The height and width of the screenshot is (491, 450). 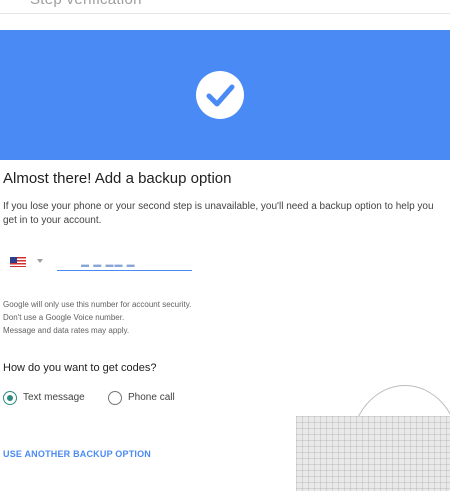 I want to click on phone-number-input: ▬ ▬ ▬▬ ▬, so click(x=124, y=263).